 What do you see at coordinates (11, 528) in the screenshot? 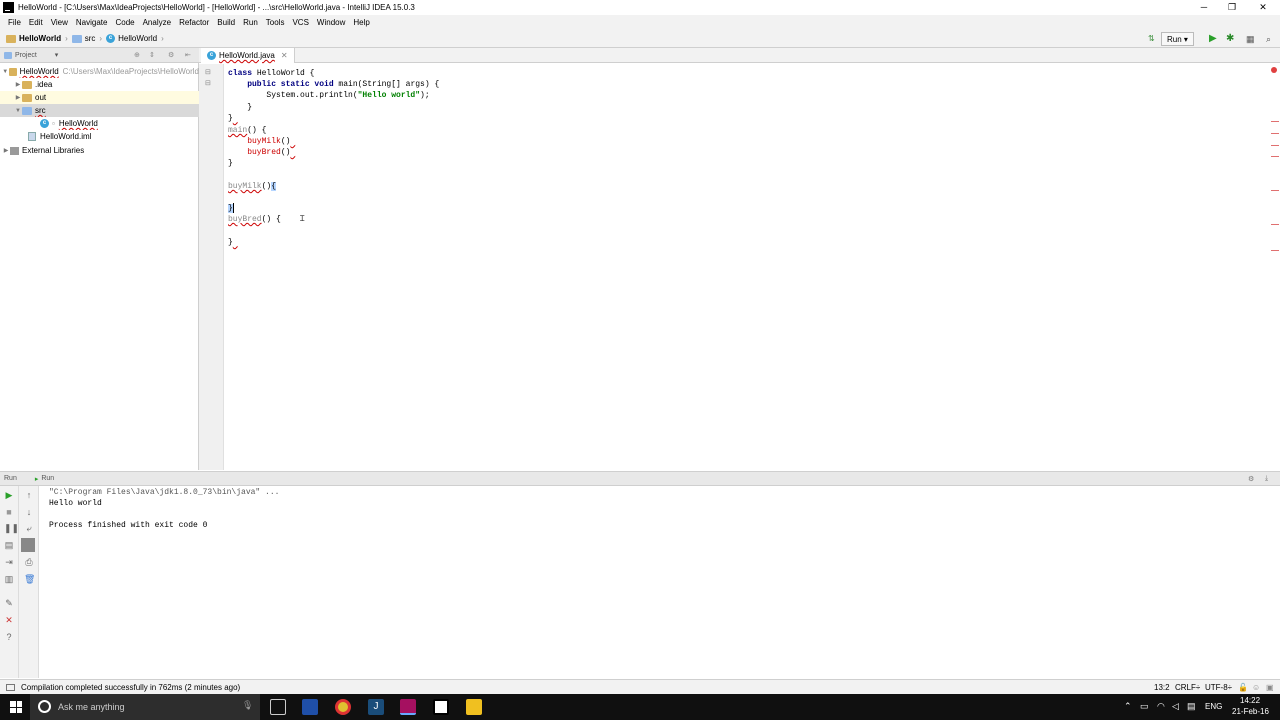
I see `pause-icon: ❚❚` at bounding box center [11, 528].